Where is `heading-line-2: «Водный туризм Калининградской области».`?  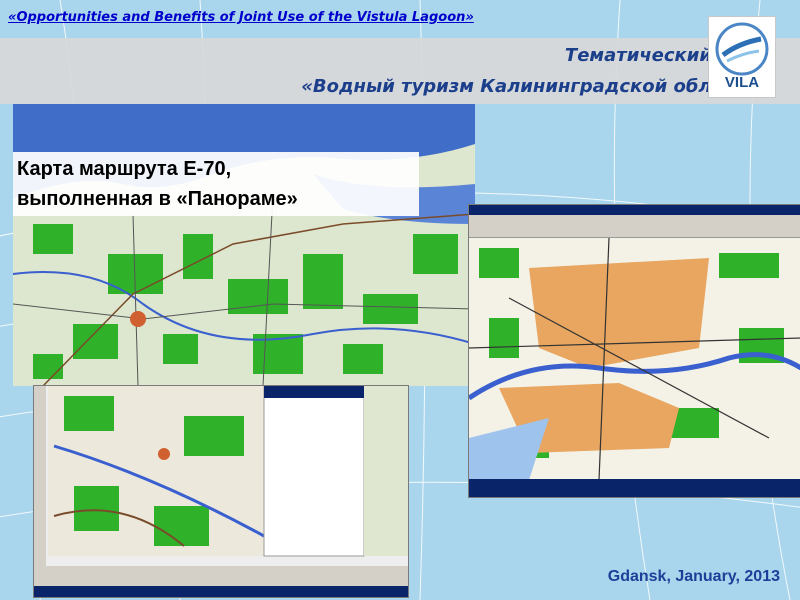
heading-line-2: «Водный туризм Калининградской области». is located at coordinates (538, 86).